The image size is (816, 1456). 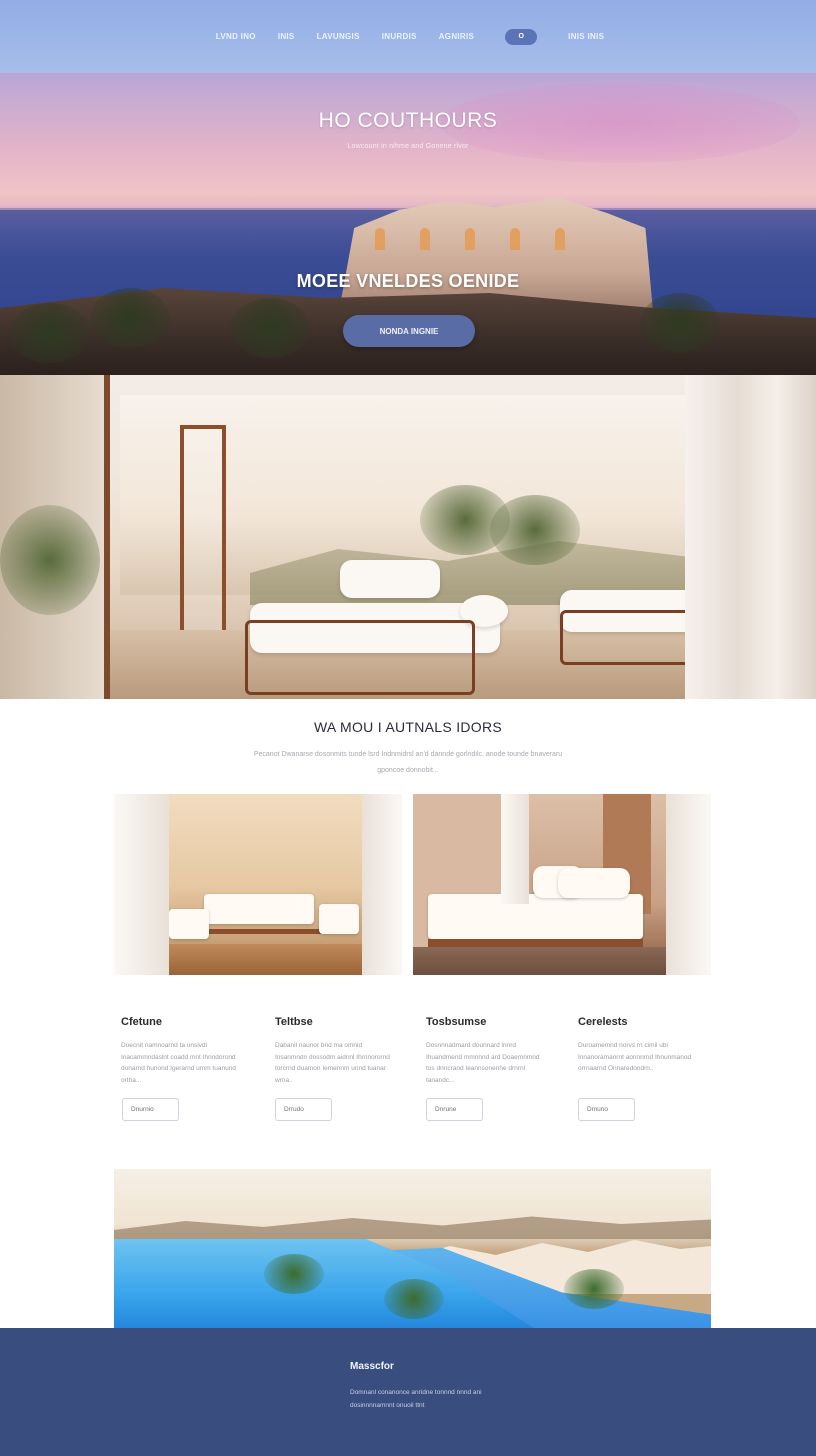 What do you see at coordinates (606, 1109) in the screenshot?
I see `feature-button: Dmuno` at bounding box center [606, 1109].